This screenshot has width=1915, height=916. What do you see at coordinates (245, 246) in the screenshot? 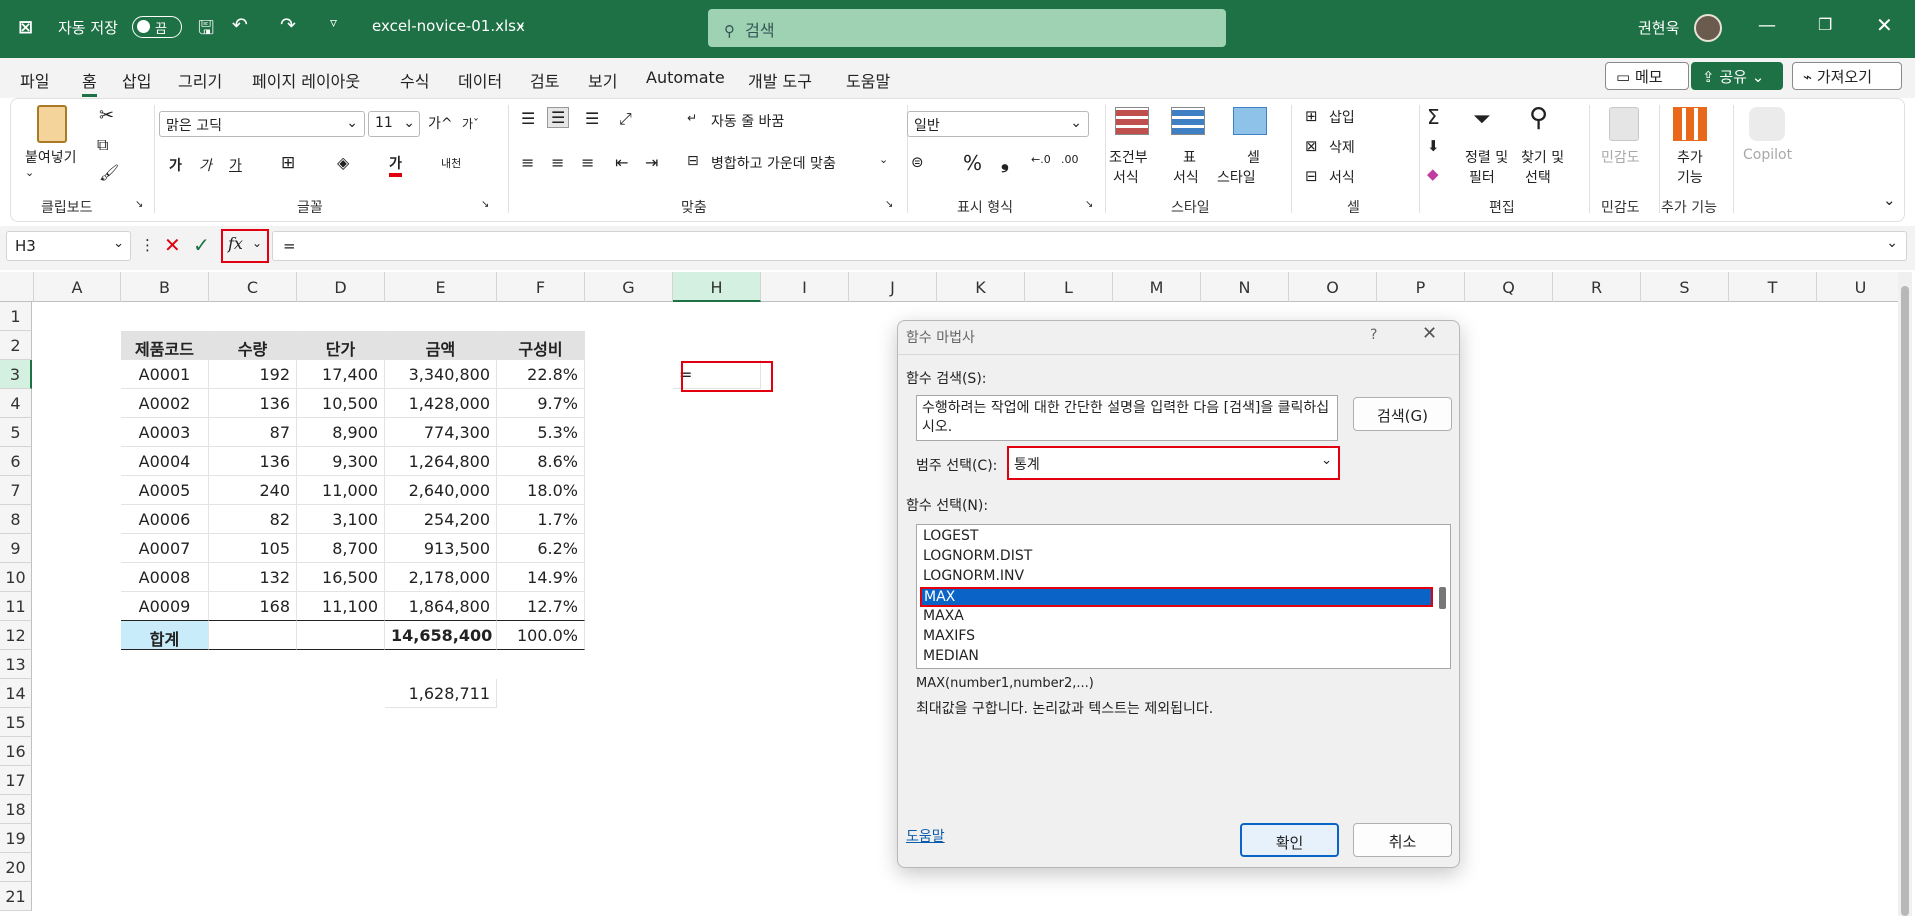
I see `insert-function-button: fx ⌄` at bounding box center [245, 246].